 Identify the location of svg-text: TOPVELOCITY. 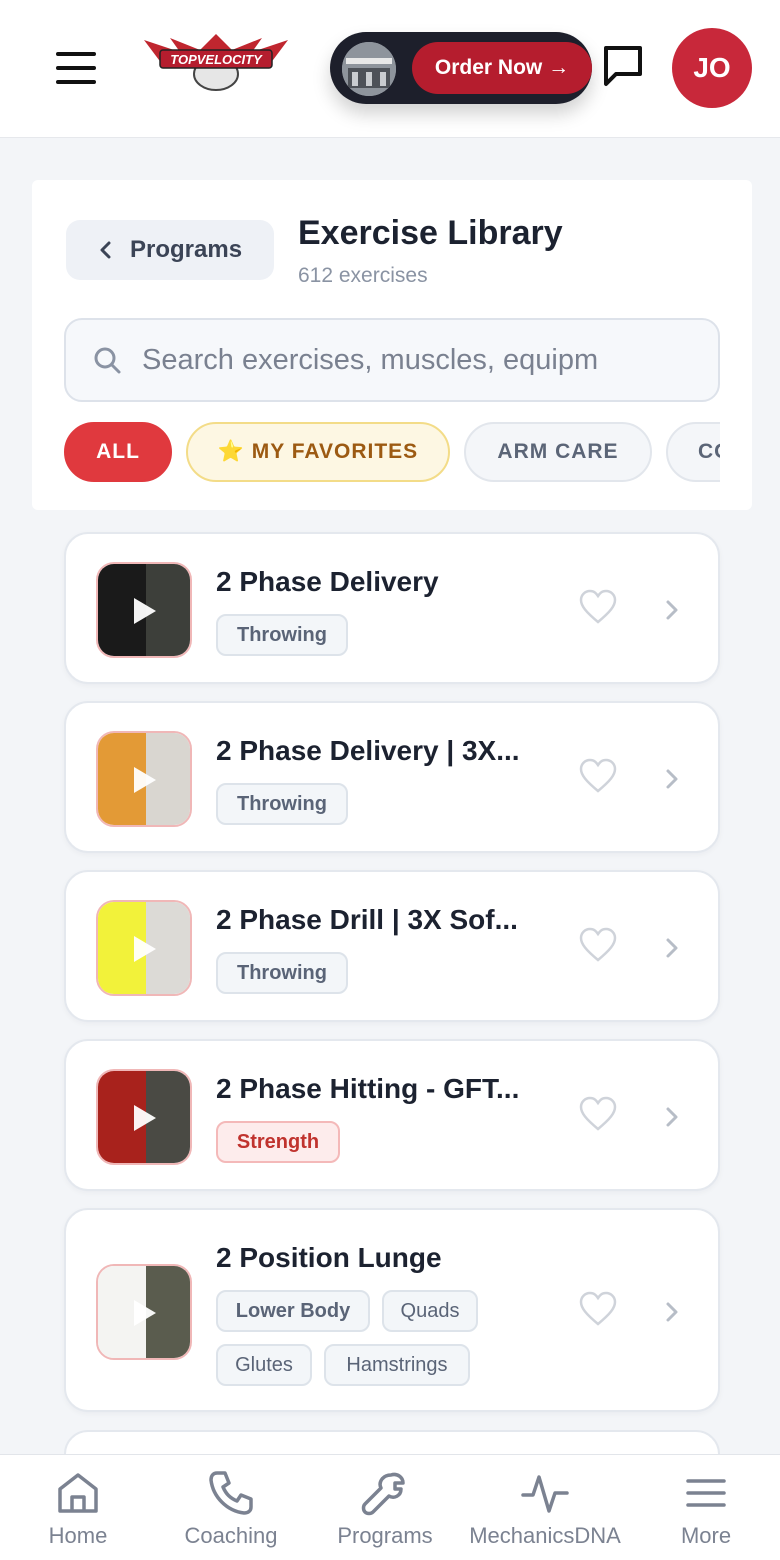
(216, 59).